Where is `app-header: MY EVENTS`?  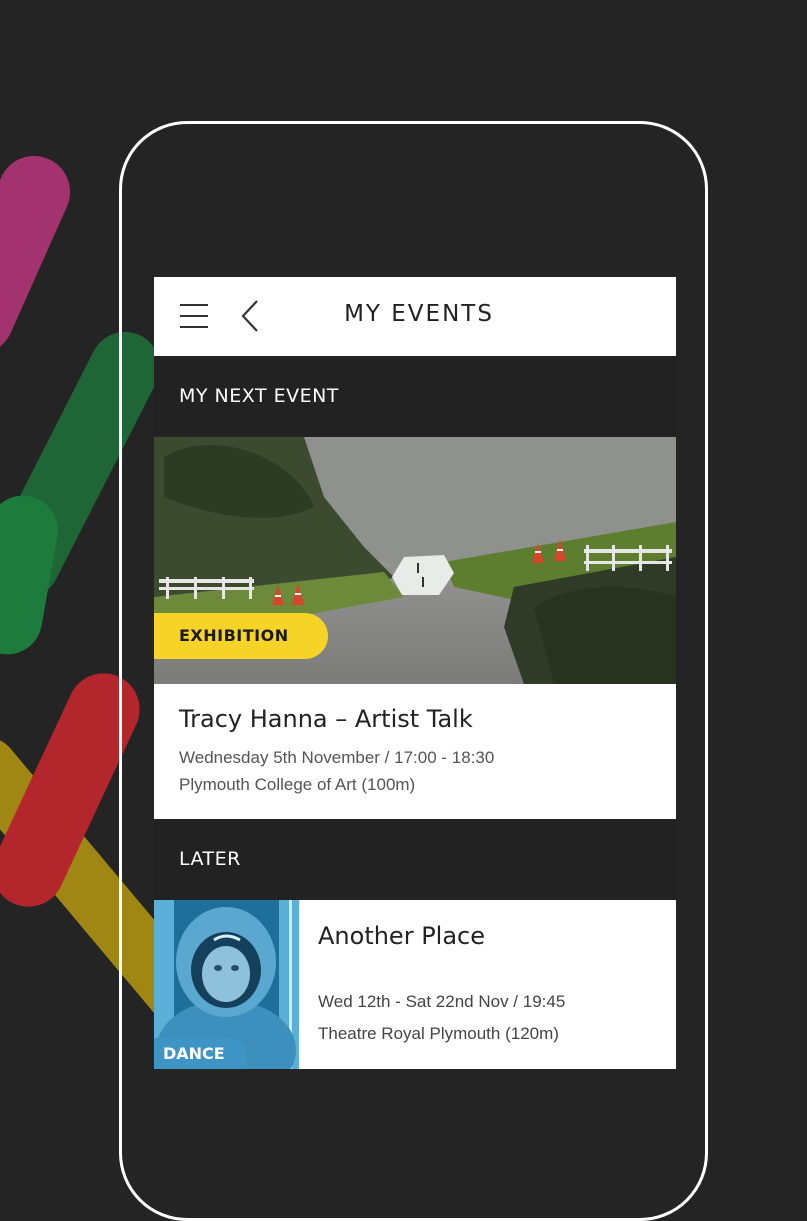
app-header: MY EVENTS is located at coordinates (415, 316).